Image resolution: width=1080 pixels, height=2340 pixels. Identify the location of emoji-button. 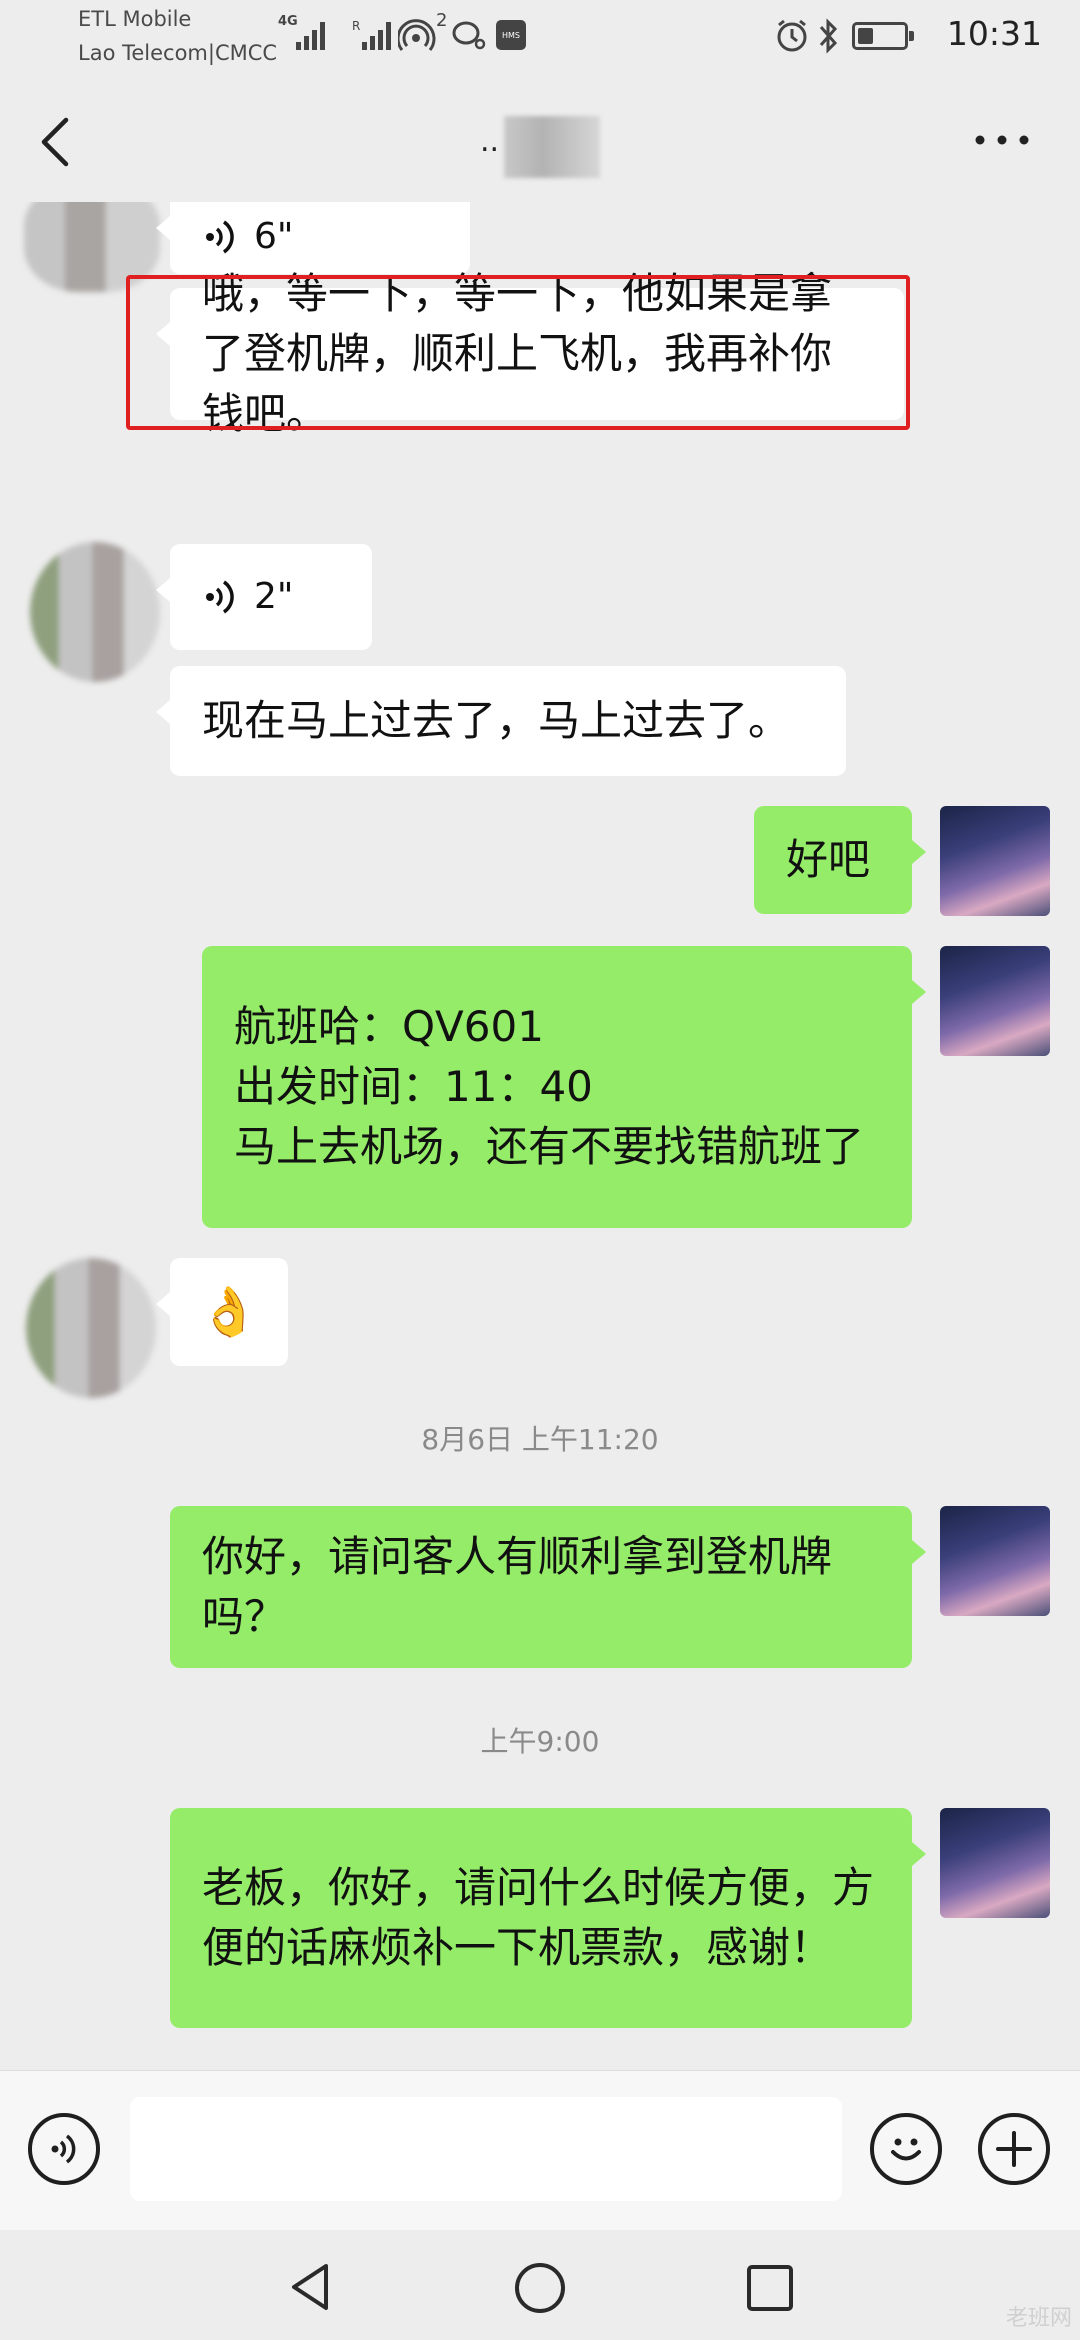
(906, 2149).